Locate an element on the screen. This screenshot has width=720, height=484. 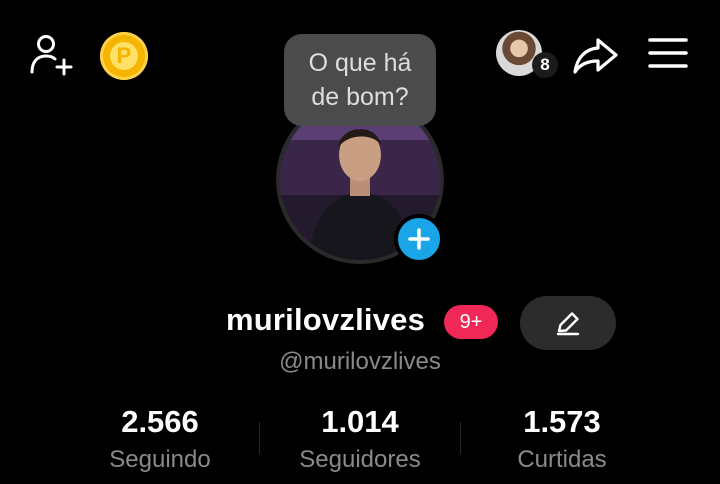
share-profile-button is located at coordinates (596, 56).